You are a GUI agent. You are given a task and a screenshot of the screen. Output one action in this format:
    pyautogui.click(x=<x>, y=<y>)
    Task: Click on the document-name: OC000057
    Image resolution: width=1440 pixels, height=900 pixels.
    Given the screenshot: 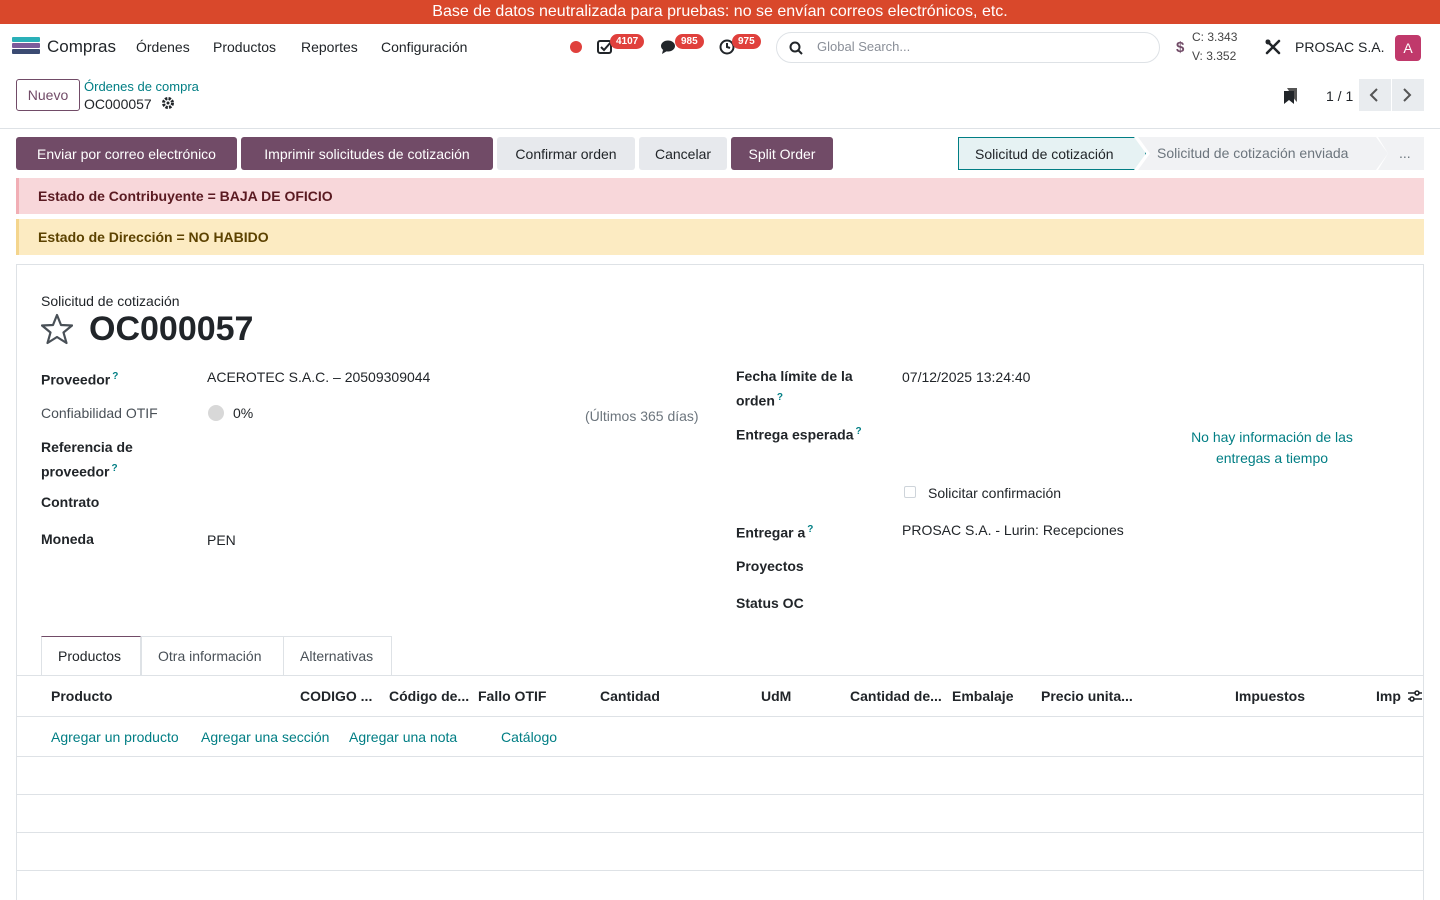 What is the action you would take?
    pyautogui.click(x=171, y=329)
    